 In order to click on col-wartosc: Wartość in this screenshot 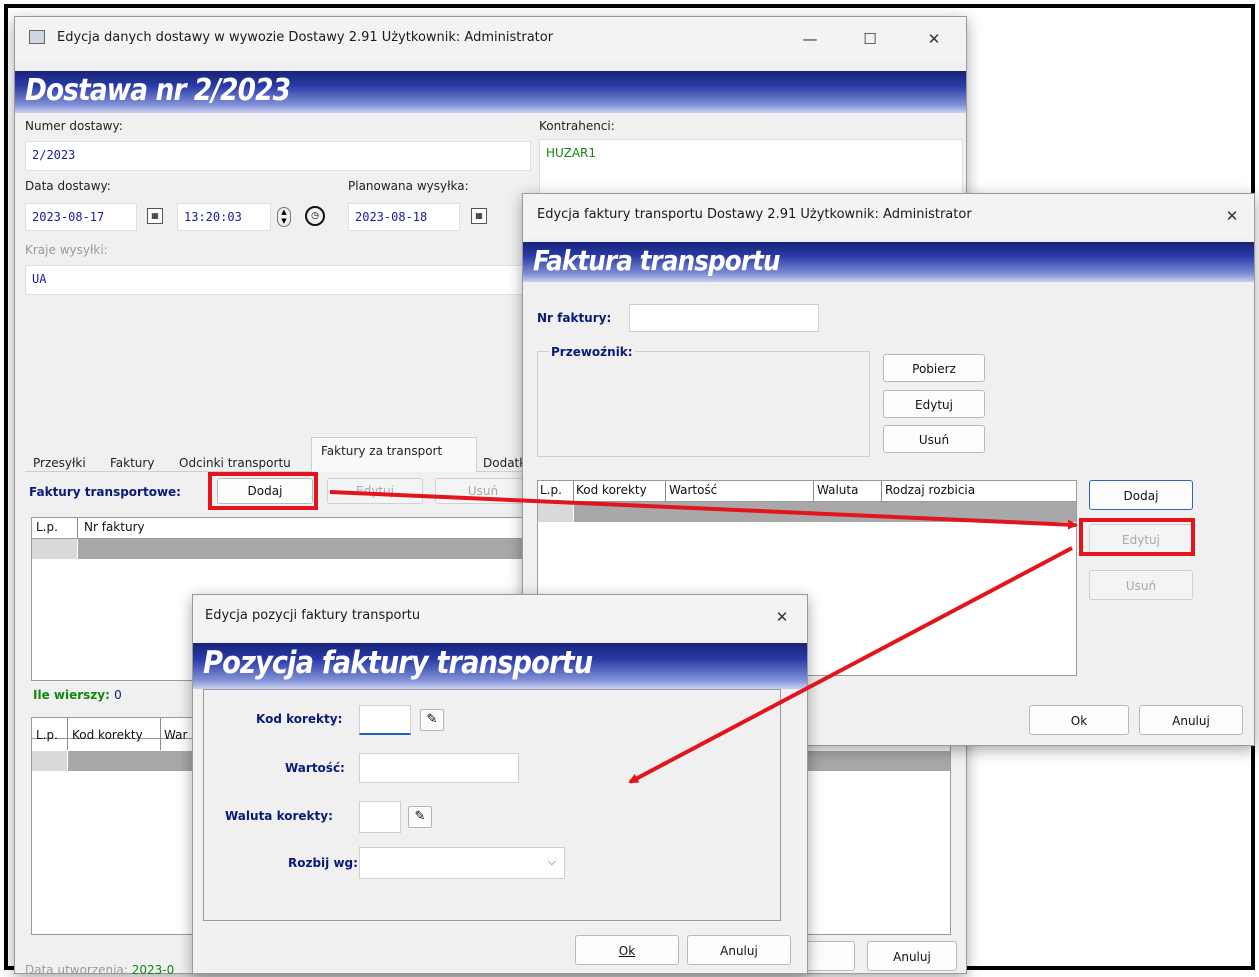, I will do `click(693, 490)`.